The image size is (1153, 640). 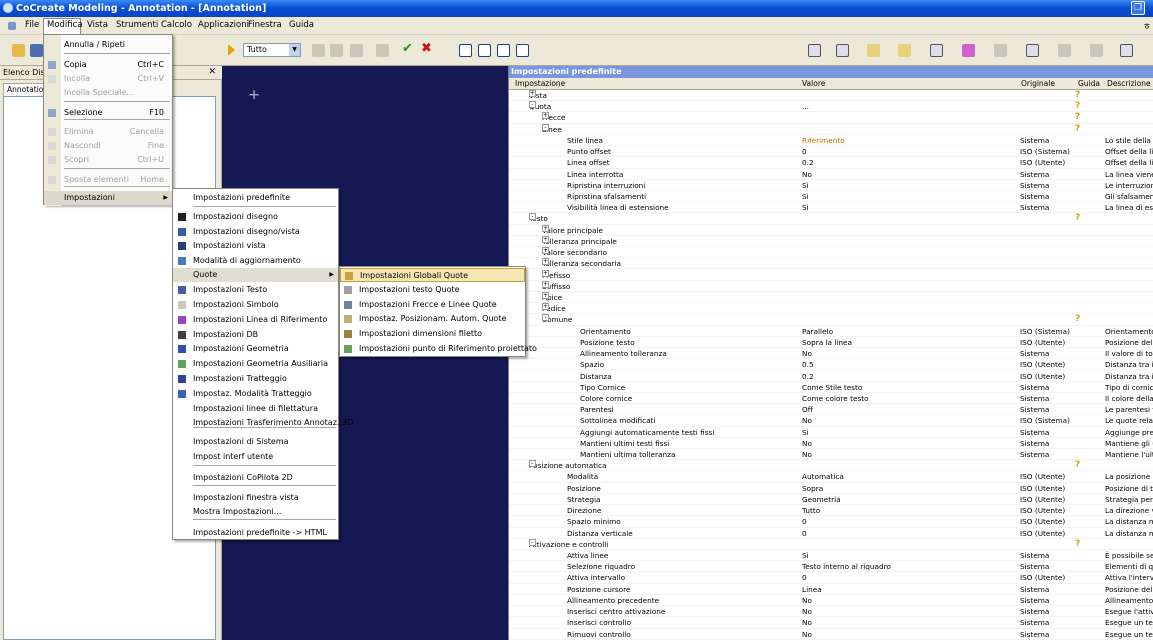 What do you see at coordinates (255, 349) in the screenshot?
I see `settings-menu-item: Impostazioni Geometria` at bounding box center [255, 349].